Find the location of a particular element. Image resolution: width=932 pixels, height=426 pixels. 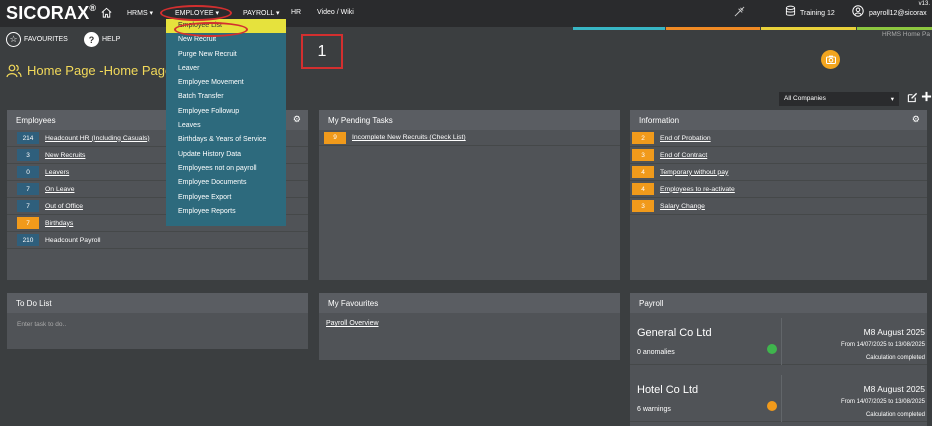

accent-bar-teal is located at coordinates (619, 28).